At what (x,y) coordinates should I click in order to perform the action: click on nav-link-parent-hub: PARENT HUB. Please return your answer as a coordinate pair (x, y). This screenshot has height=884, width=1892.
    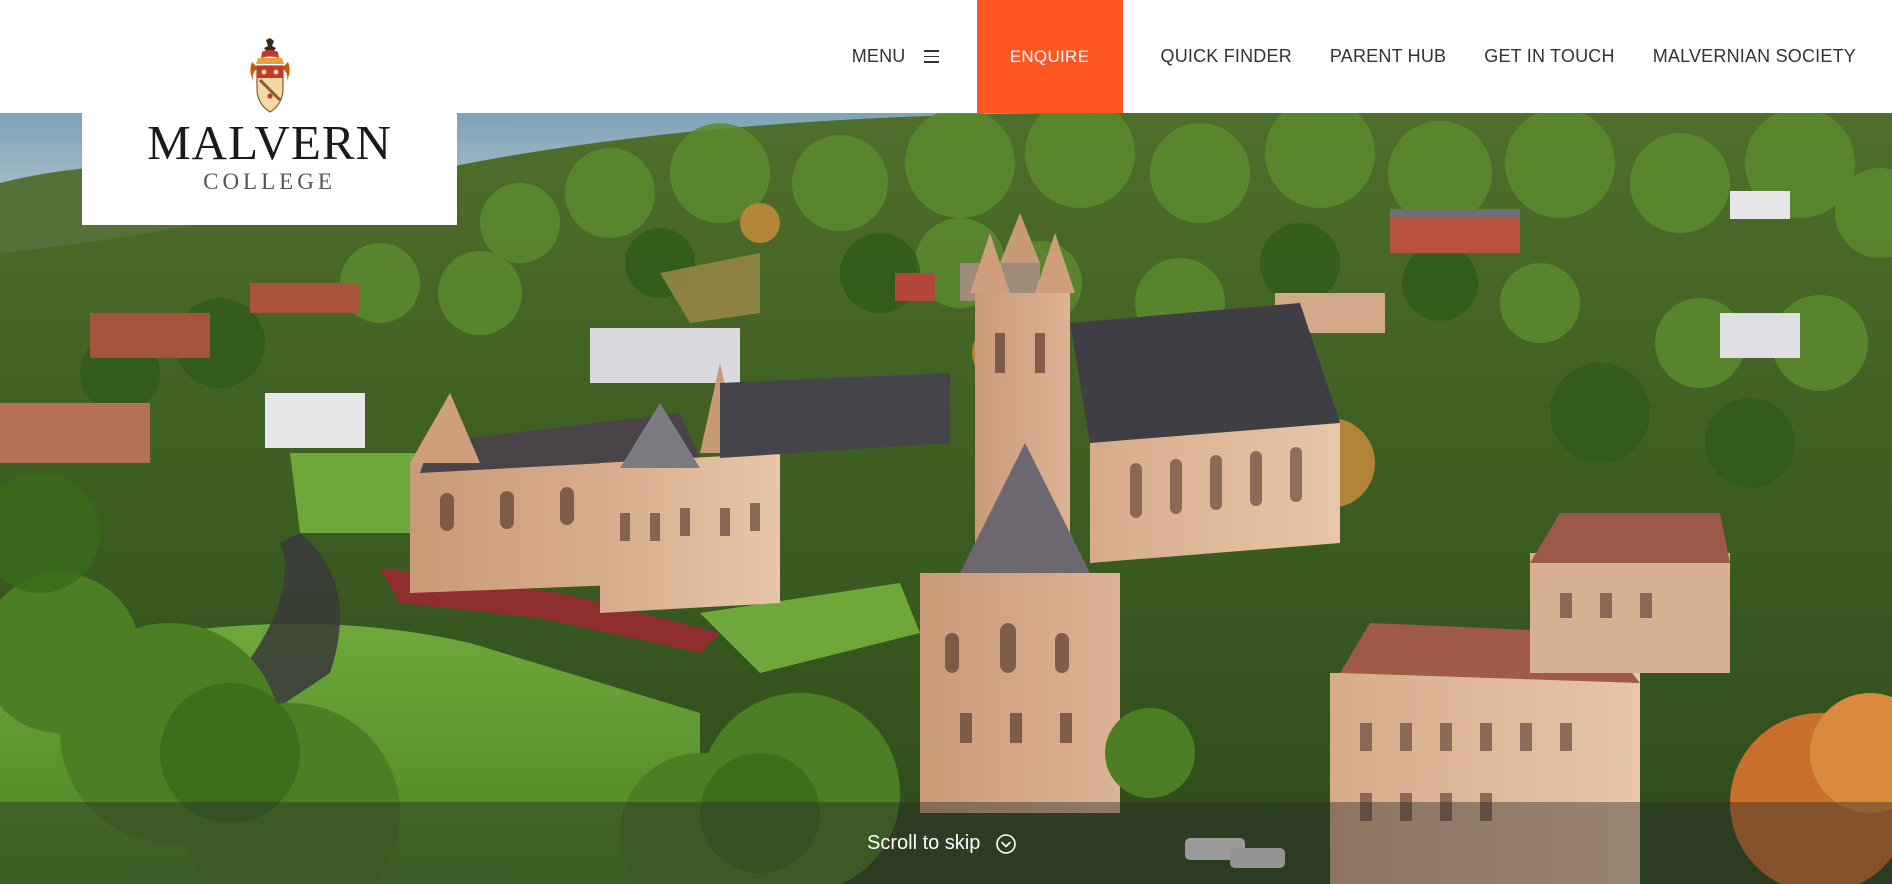
    Looking at the image, I should click on (1388, 56).